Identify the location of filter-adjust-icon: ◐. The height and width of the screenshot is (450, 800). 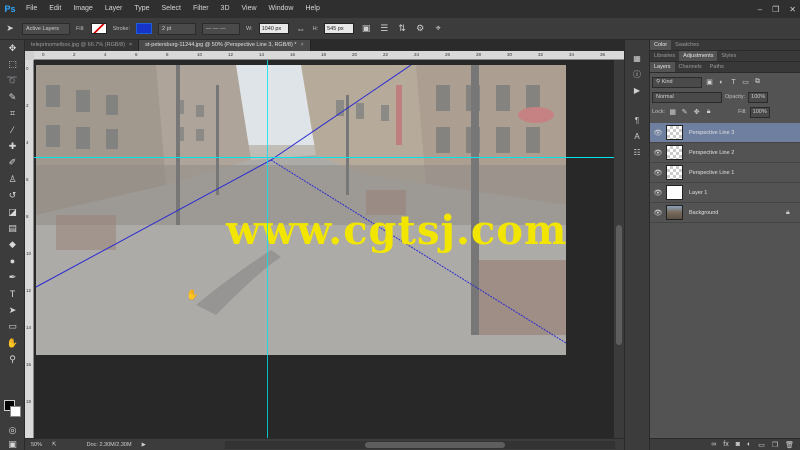
(721, 82).